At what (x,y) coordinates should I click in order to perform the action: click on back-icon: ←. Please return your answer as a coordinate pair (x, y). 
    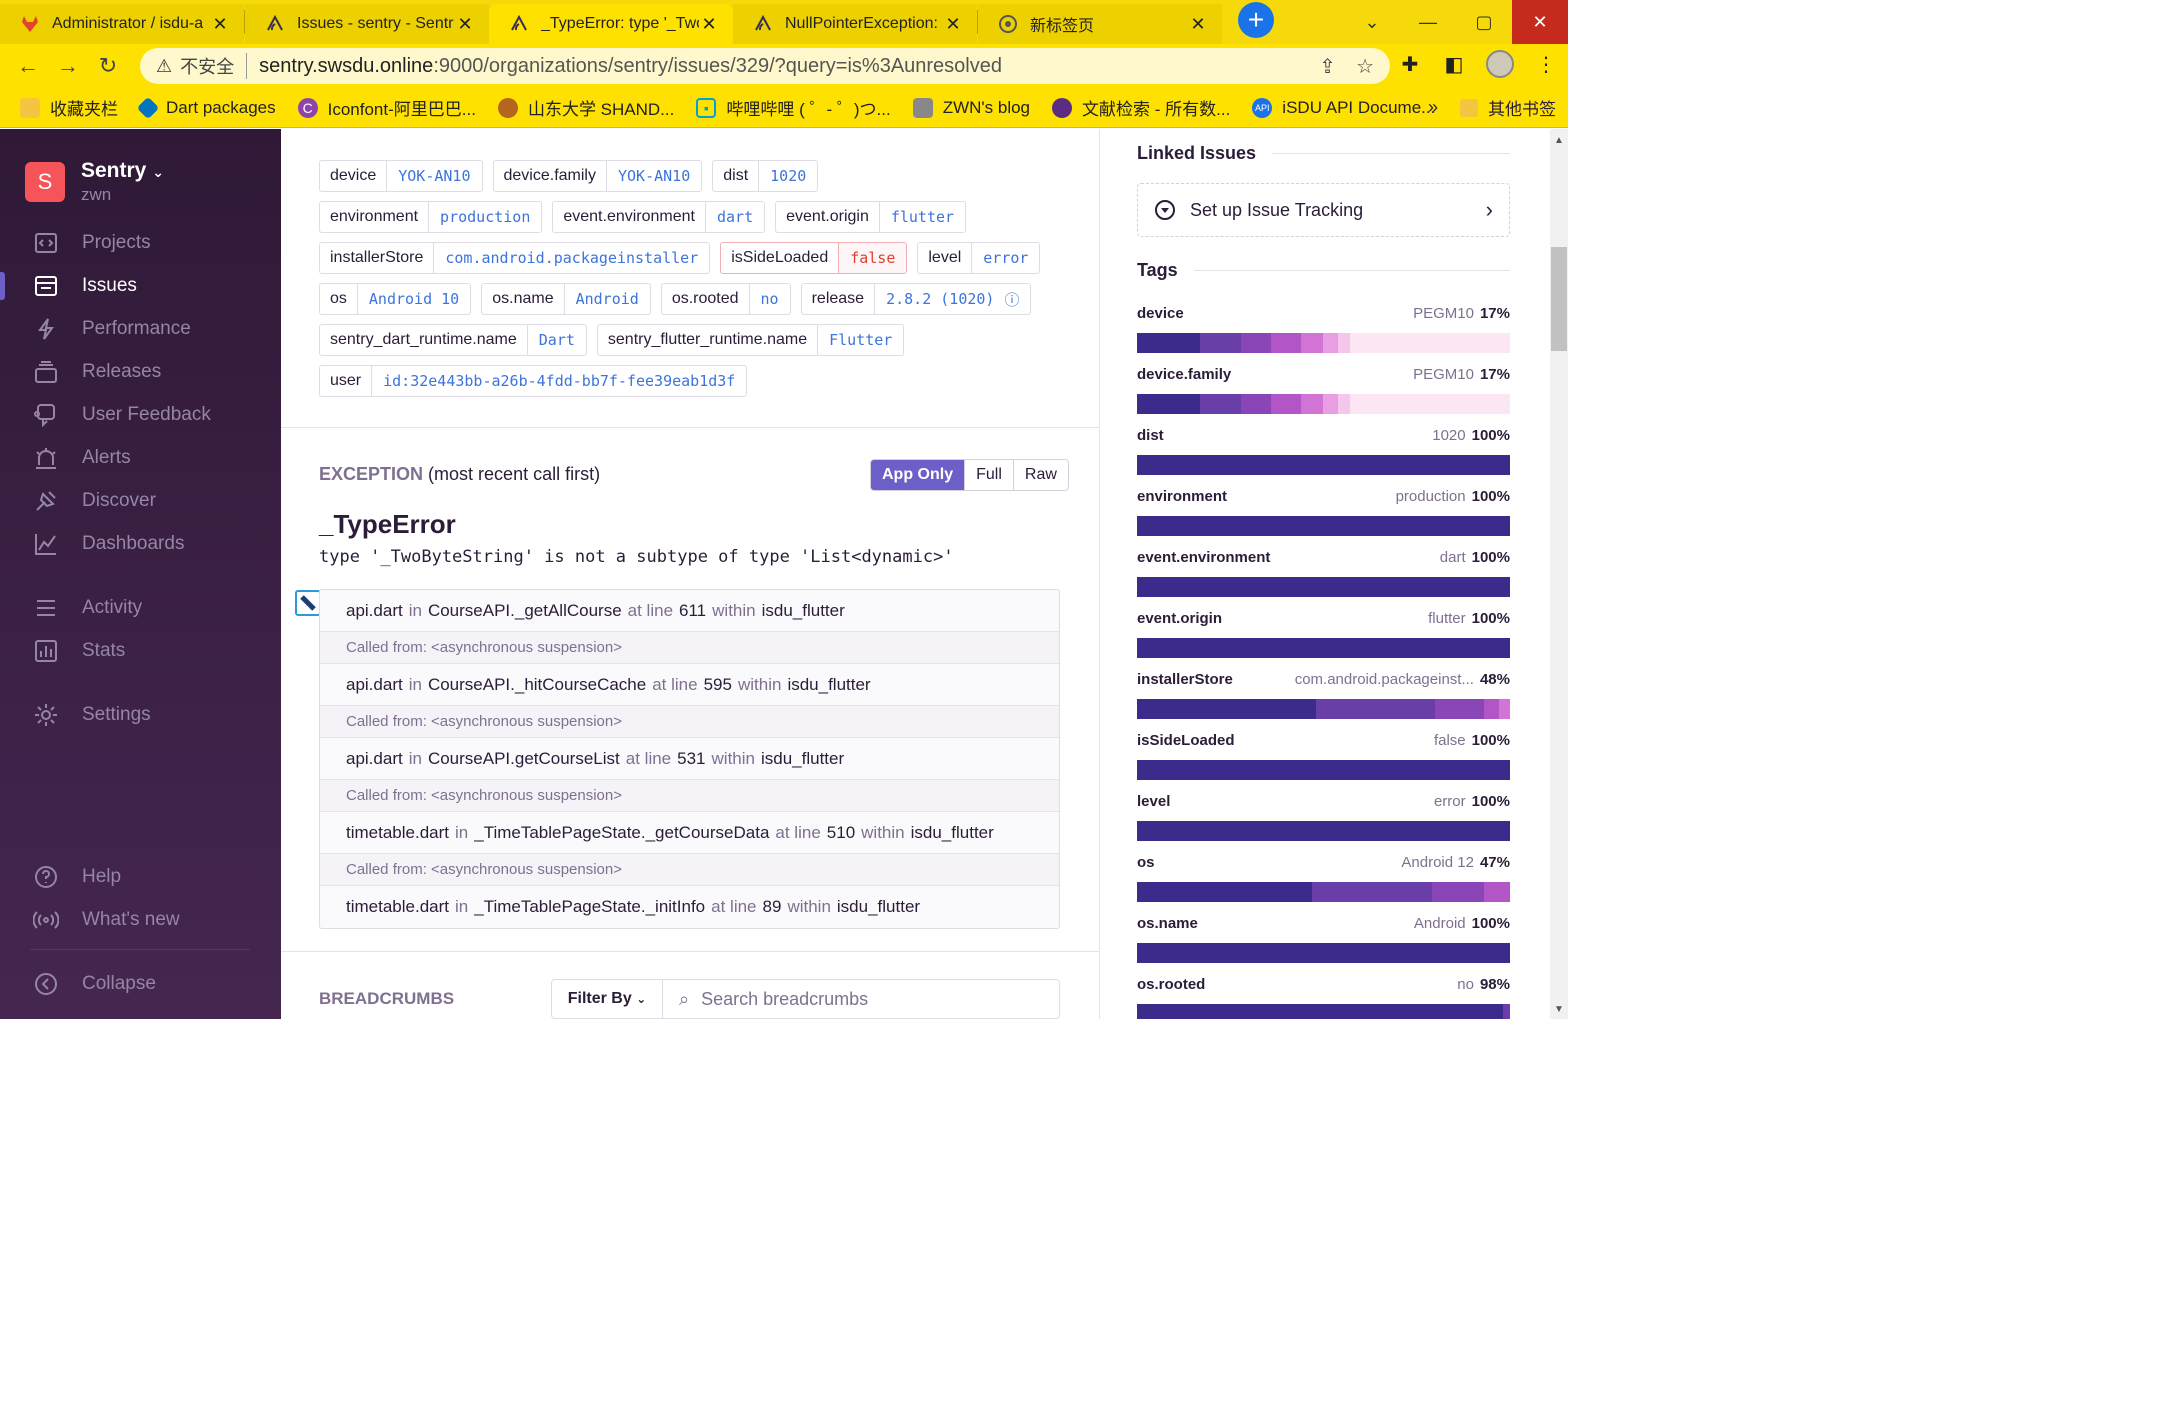
    Looking at the image, I should click on (28, 66).